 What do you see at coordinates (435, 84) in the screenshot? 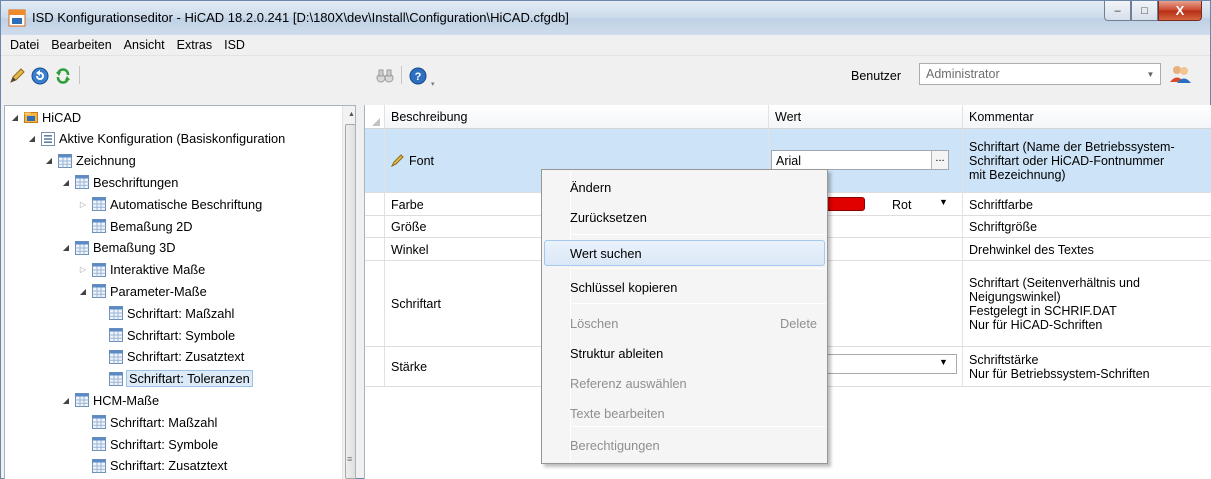
I see `toolbar-grip-icon: ▾` at bounding box center [435, 84].